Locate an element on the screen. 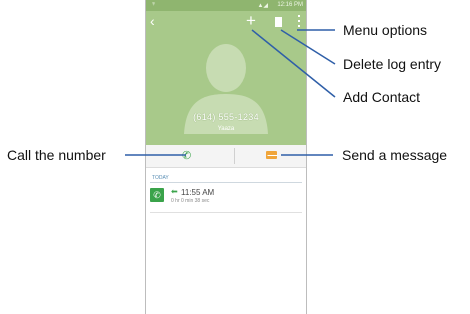 The height and width of the screenshot is (314, 470). callout-line-add is located at coordinates (293, 63).